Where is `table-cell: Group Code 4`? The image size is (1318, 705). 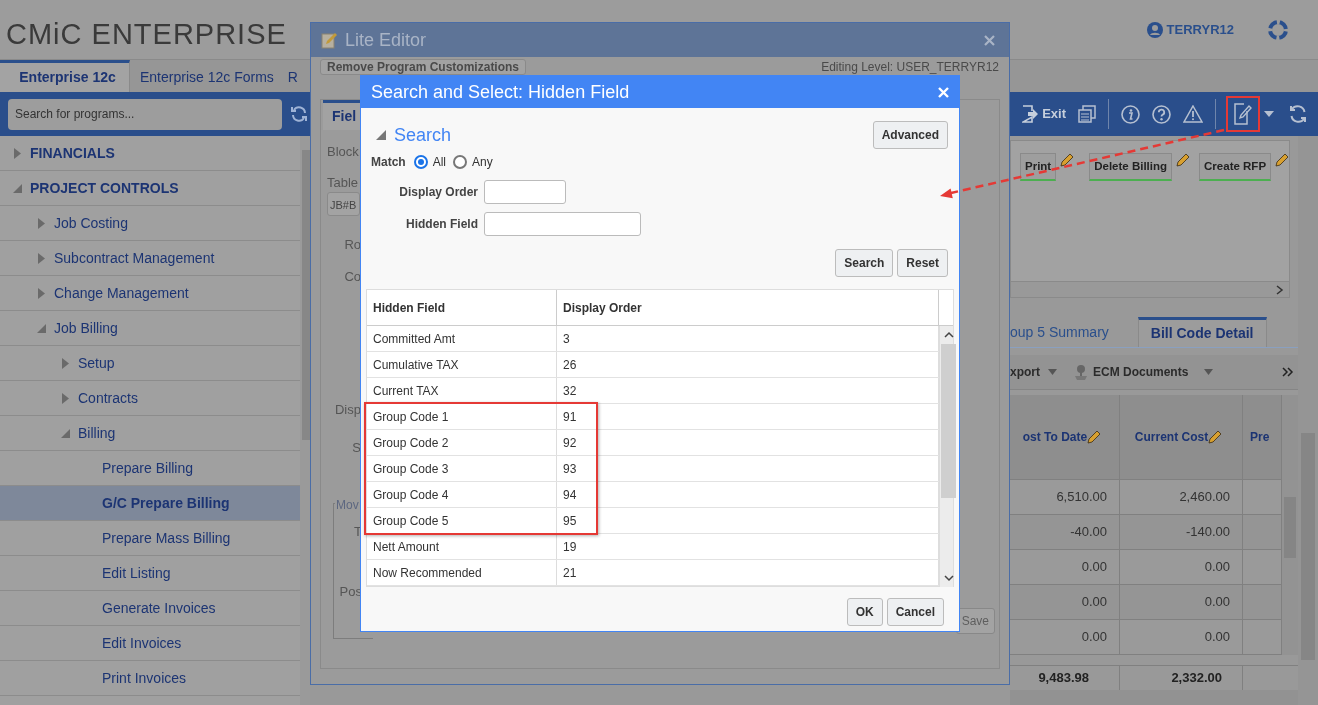 table-cell: Group Code 4 is located at coordinates (462, 494).